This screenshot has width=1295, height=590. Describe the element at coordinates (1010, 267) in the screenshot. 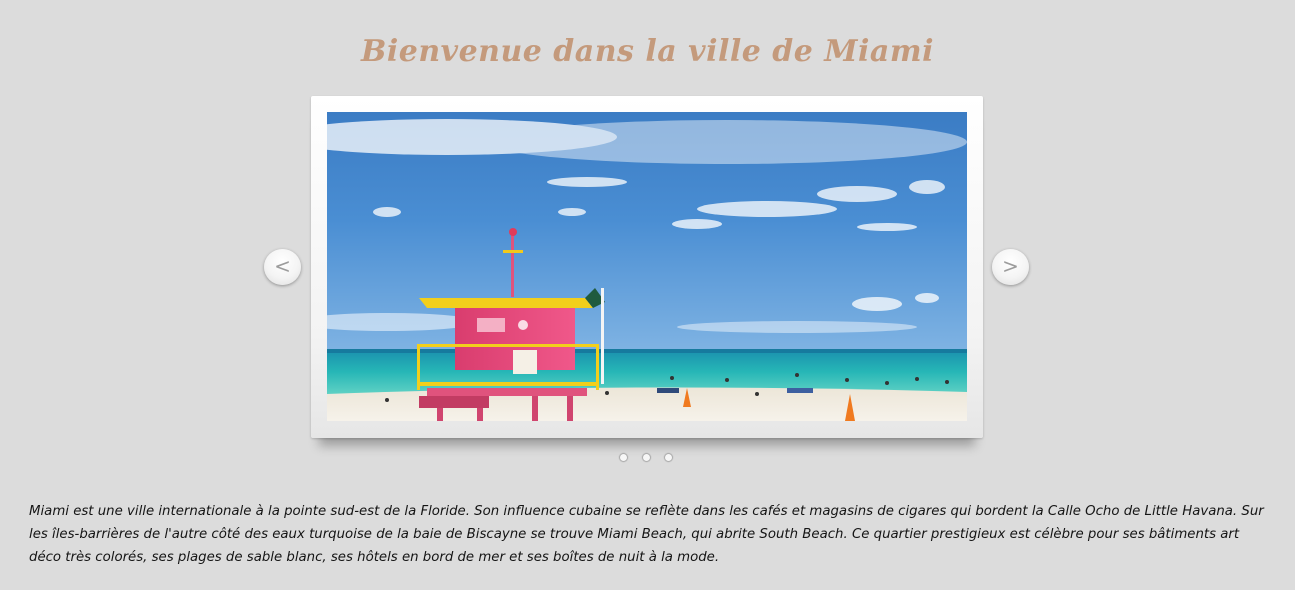

I see `slider-next-button: >` at that location.